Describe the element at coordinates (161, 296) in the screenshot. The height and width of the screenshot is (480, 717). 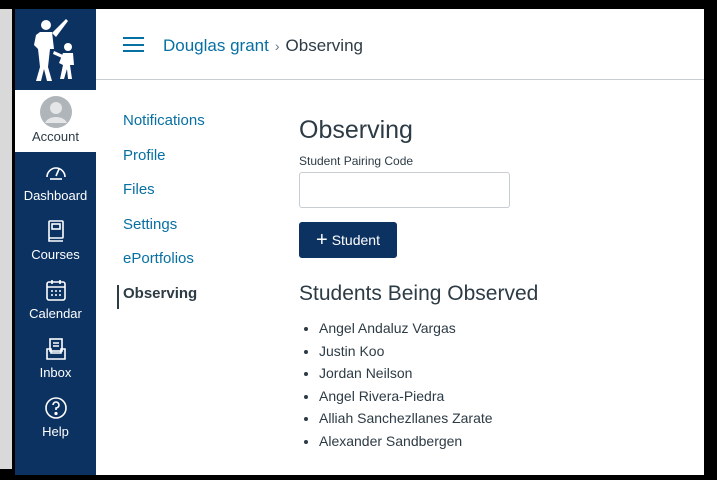
I see `menu-observing: Observing` at that location.